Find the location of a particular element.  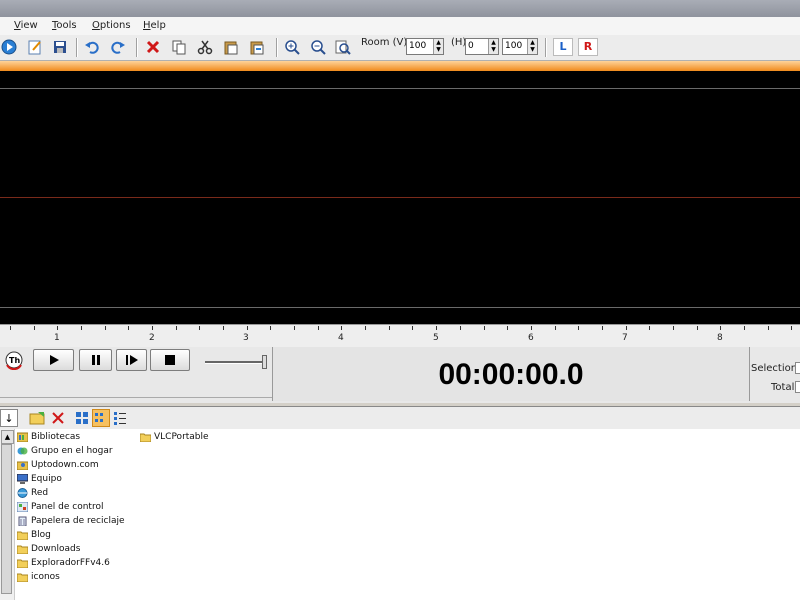

tree-item: ExploradorFFv4.6 is located at coordinates (63, 562).